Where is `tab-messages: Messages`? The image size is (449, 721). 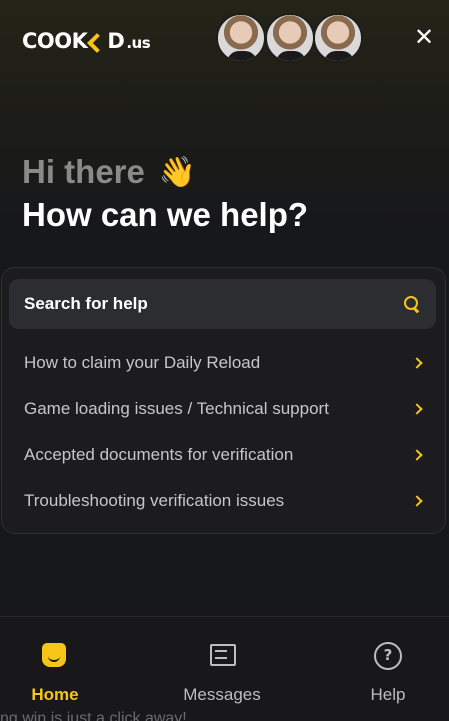
tab-messages: Messages is located at coordinates (222, 667).